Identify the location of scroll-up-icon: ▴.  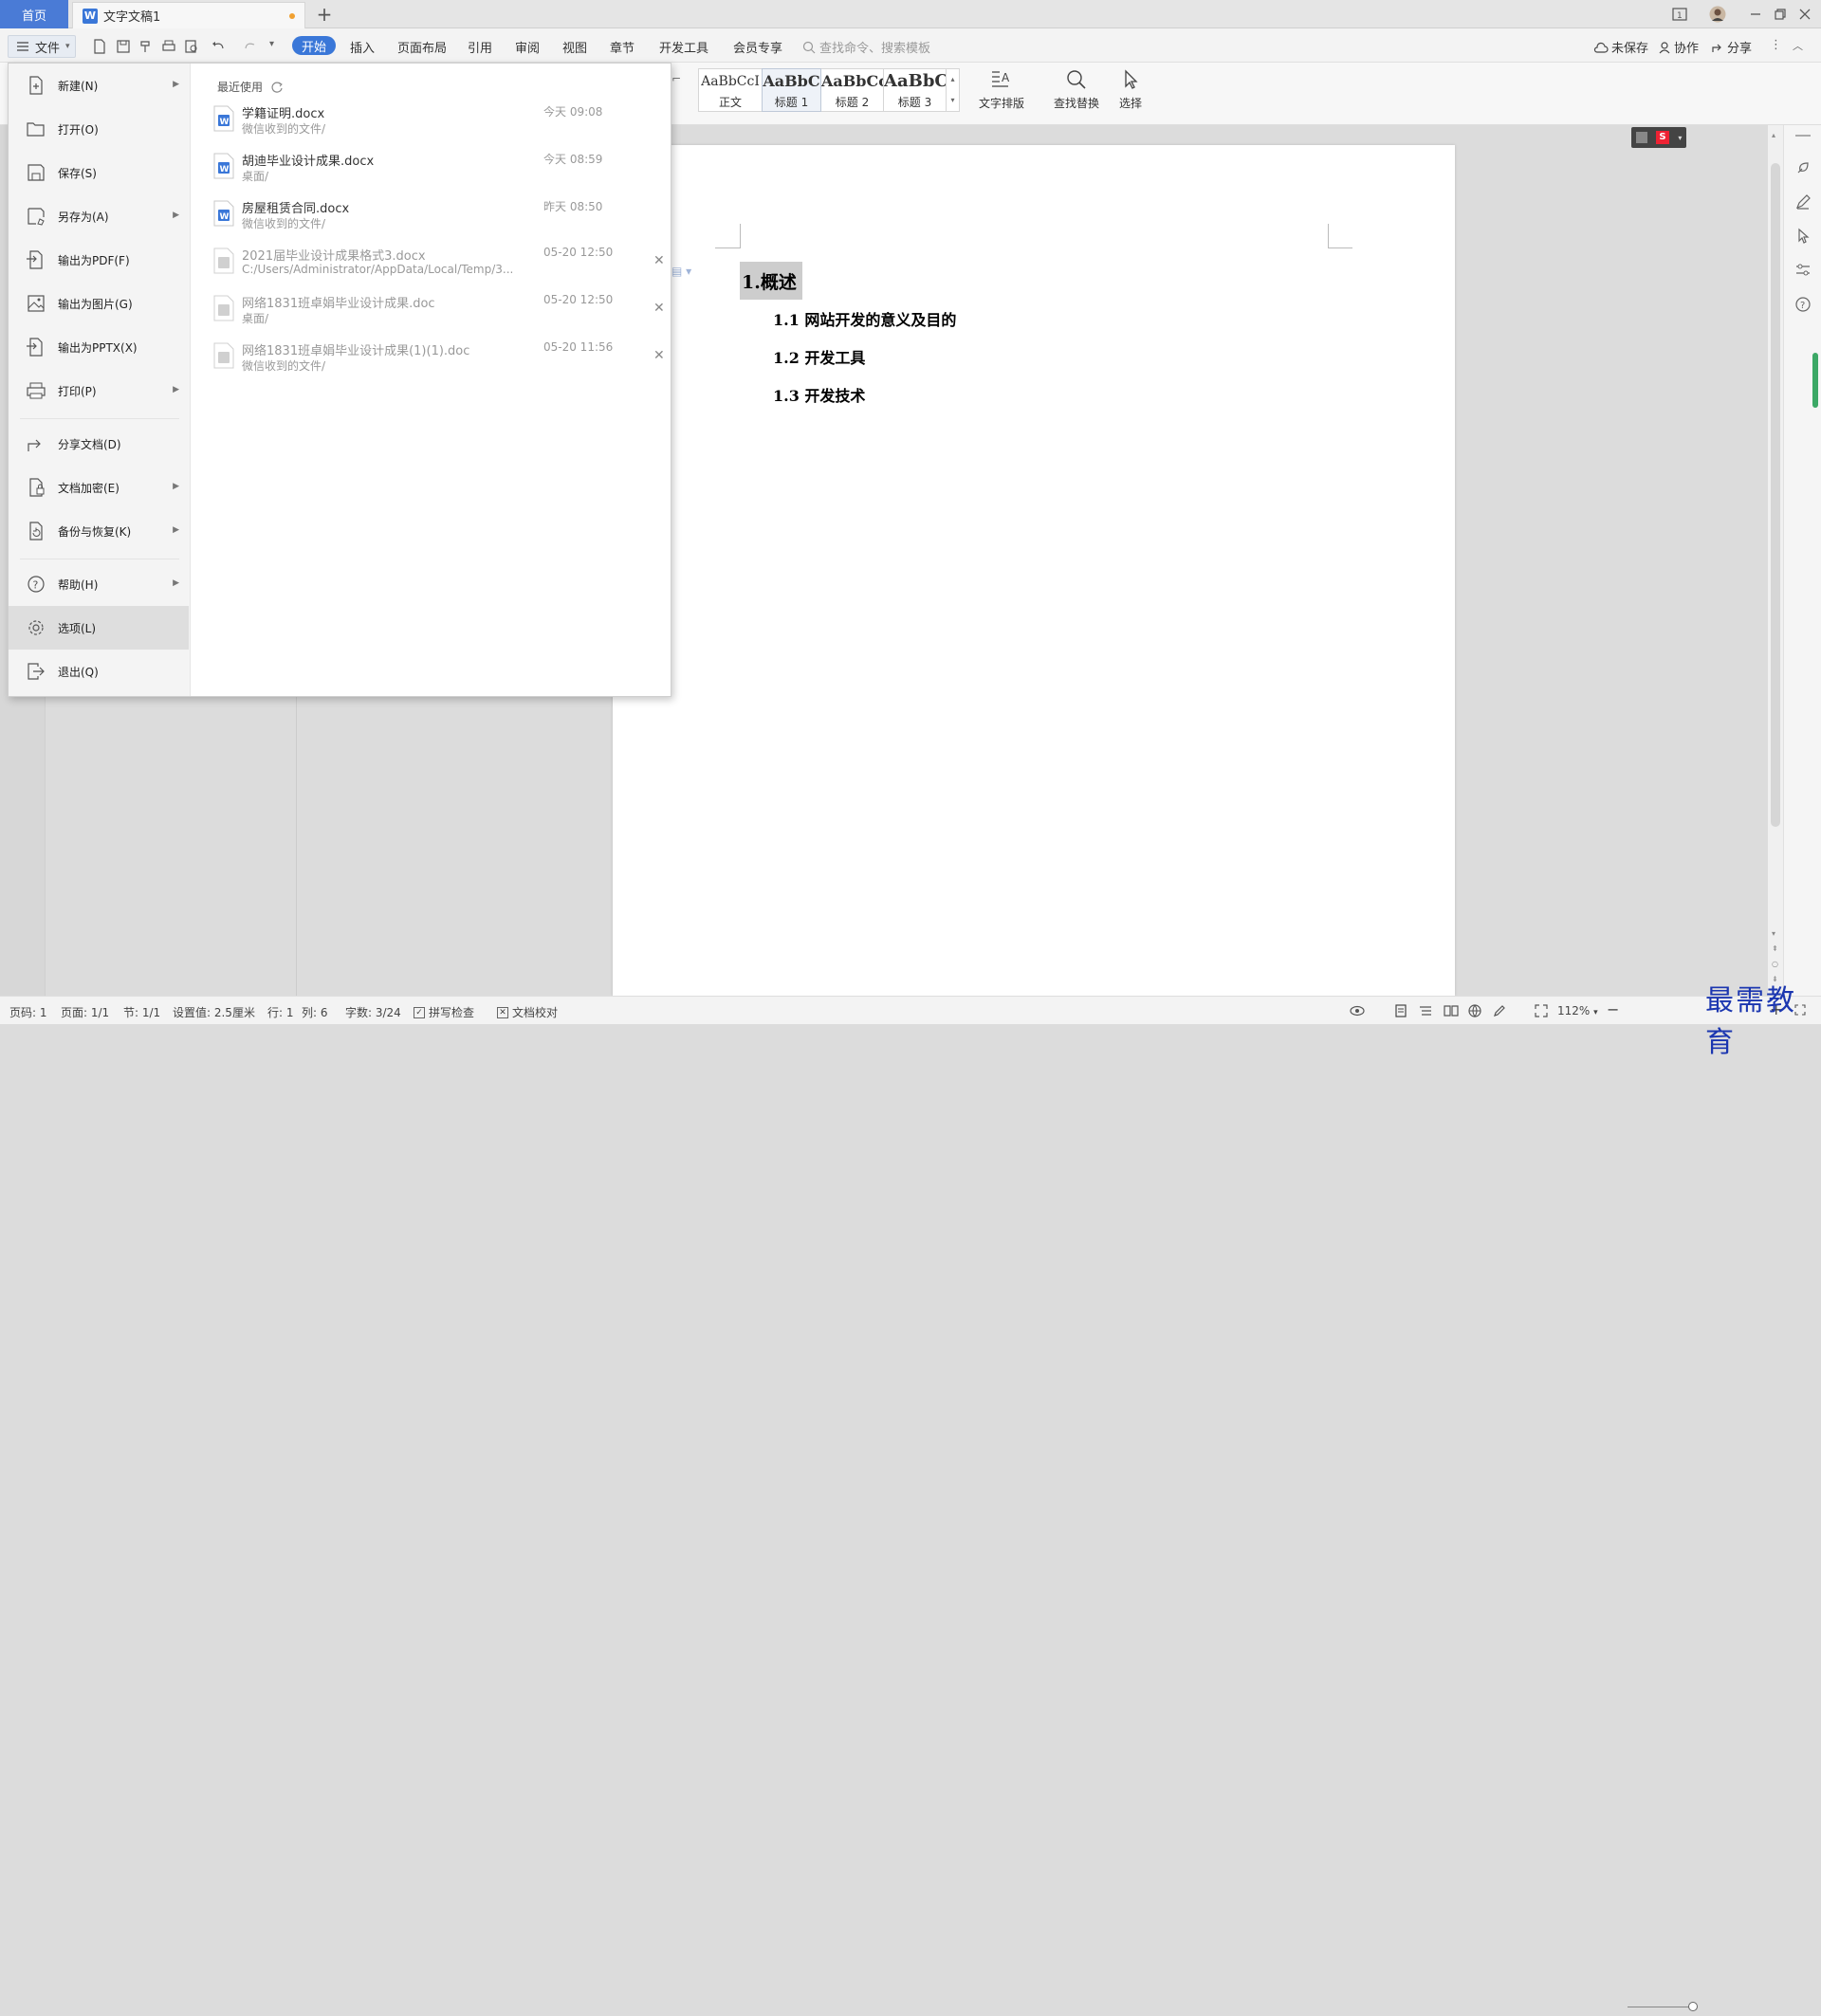
(1773, 135).